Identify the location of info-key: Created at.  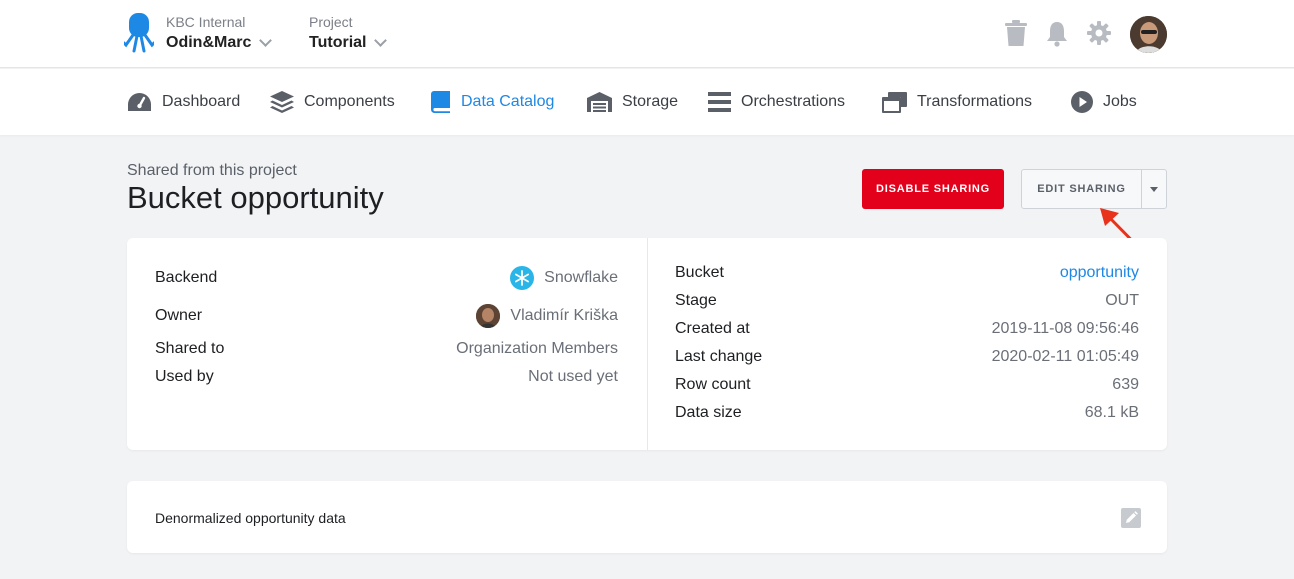
(712, 328).